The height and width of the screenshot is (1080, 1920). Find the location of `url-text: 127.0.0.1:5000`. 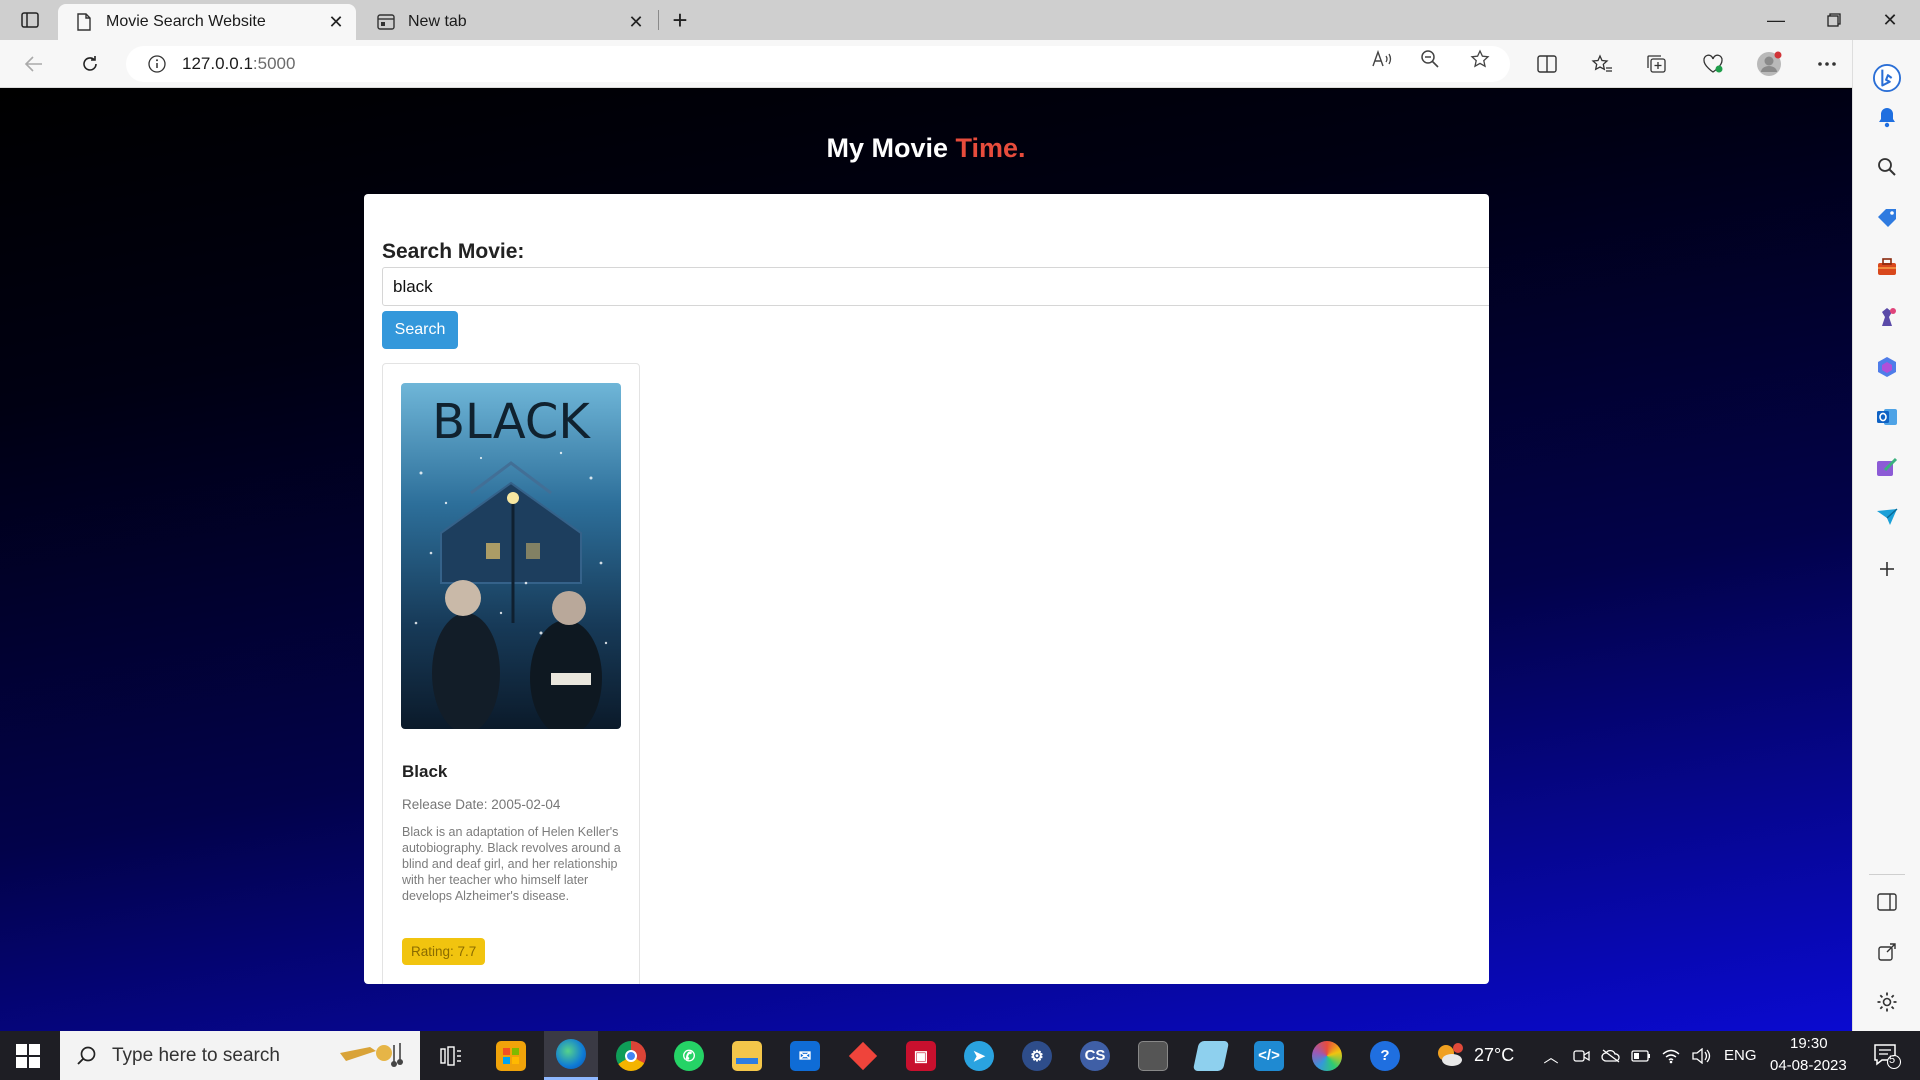

url-text: 127.0.0.1:5000 is located at coordinates (238, 64).